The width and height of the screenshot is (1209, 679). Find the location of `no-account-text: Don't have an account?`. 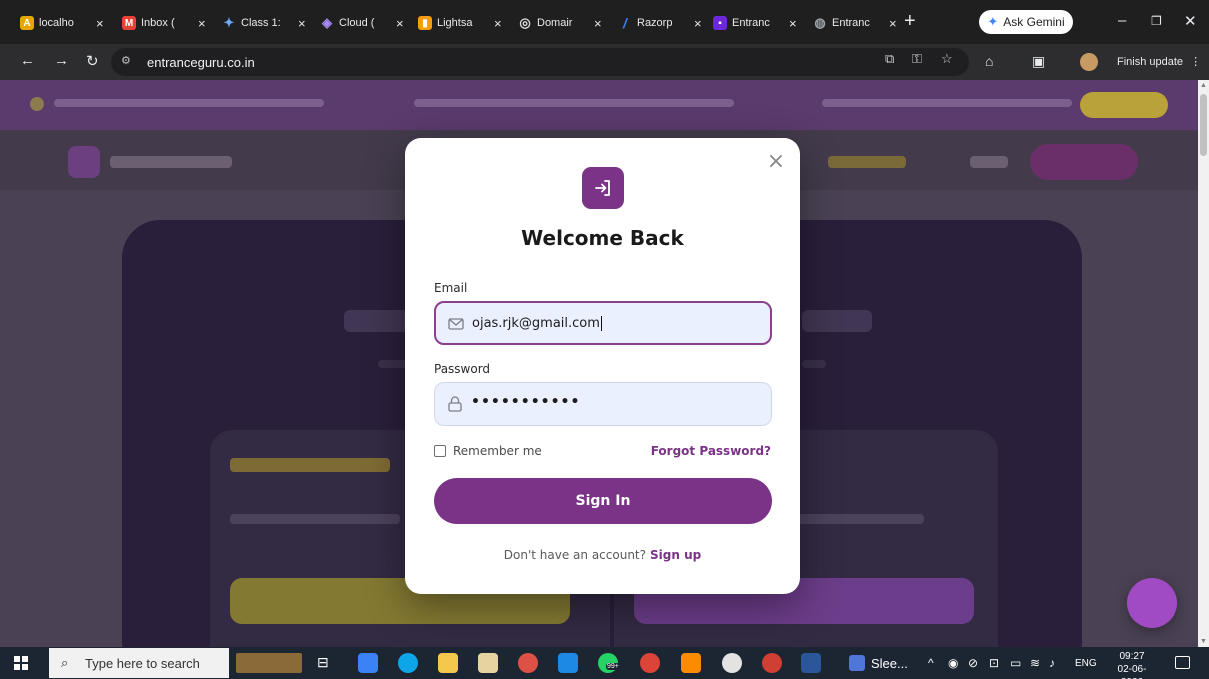

no-account-text: Don't have an account? is located at coordinates (574, 555).